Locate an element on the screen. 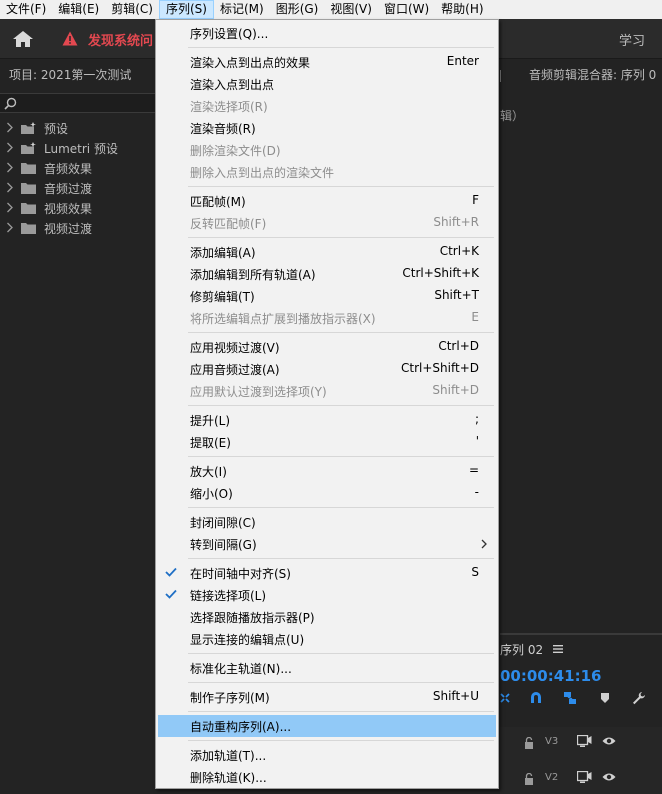 This screenshot has width=662, height=794. menu-item: 渲染选择项(R) is located at coordinates (327, 106).